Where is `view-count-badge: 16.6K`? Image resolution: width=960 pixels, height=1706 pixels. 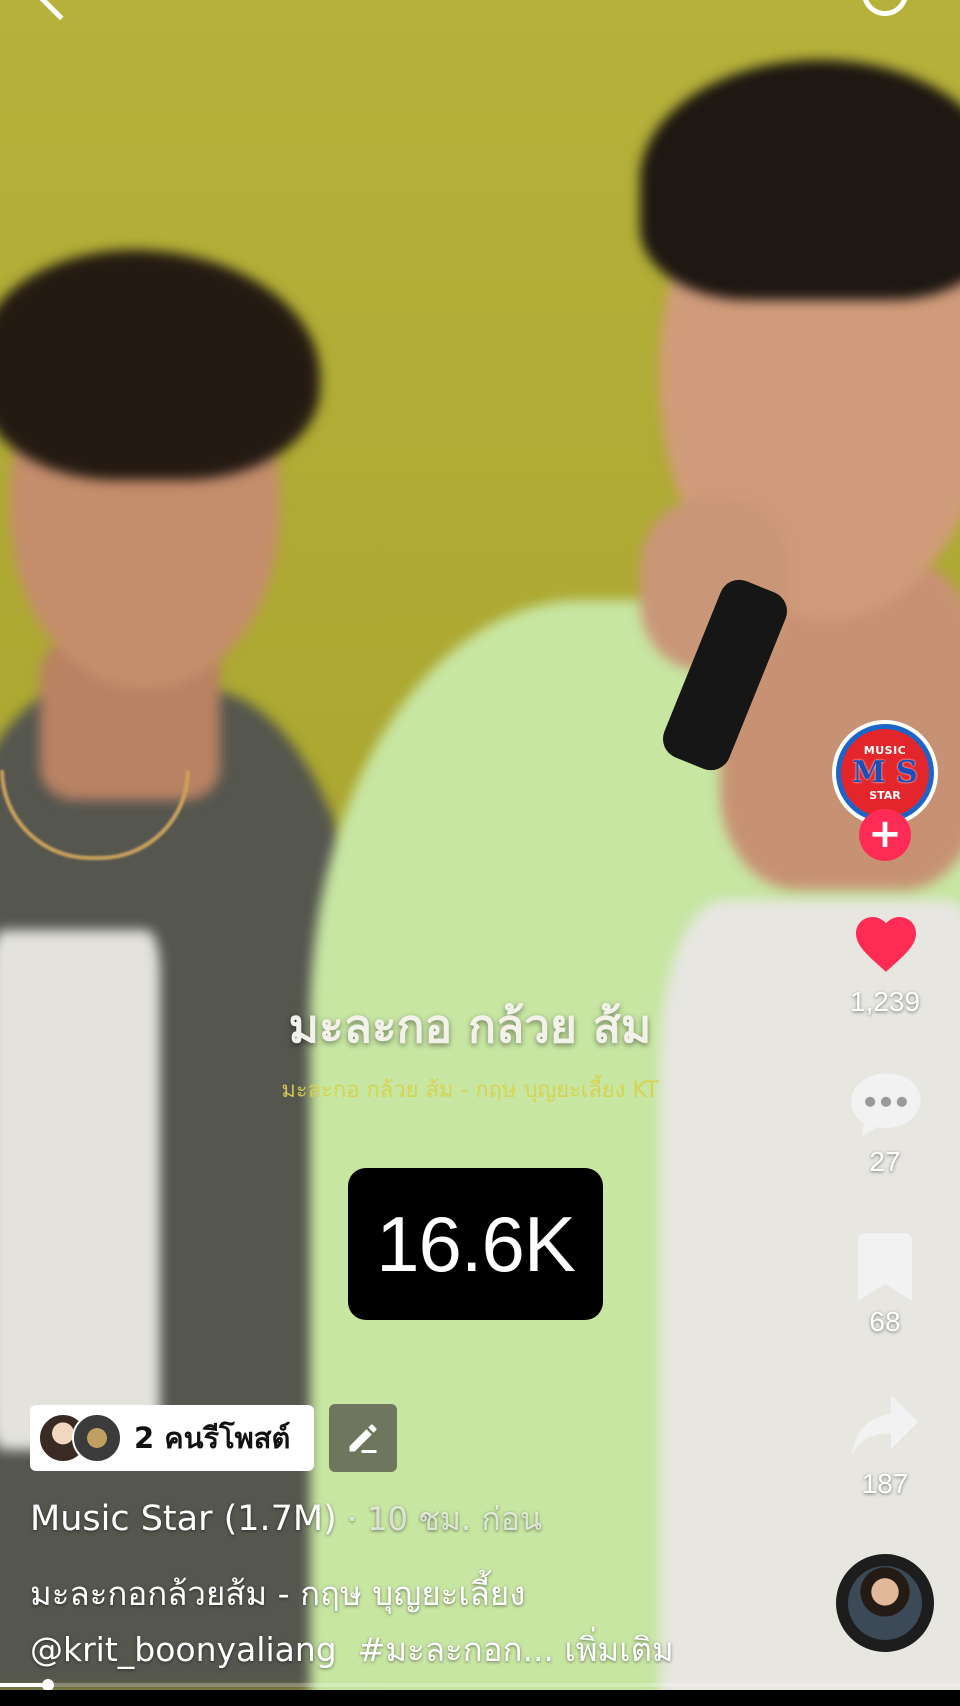
view-count-badge: 16.6K is located at coordinates (475, 1244).